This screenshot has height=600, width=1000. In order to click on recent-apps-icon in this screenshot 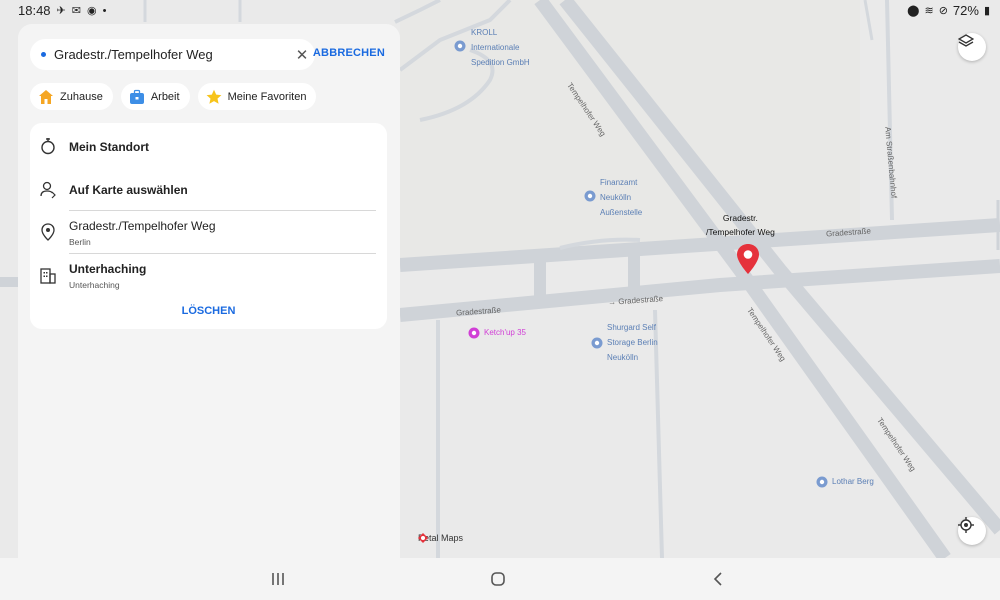, I will do `click(278, 579)`.